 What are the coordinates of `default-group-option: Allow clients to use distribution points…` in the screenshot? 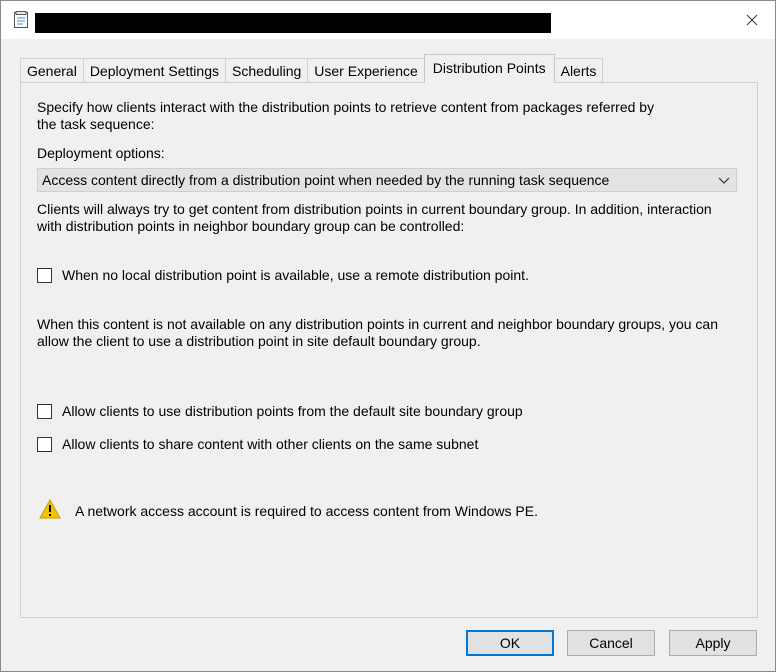 It's located at (280, 411).